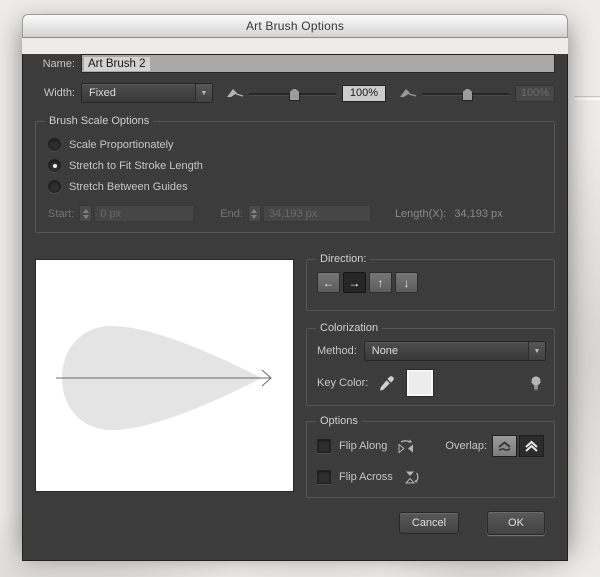 This screenshot has height=577, width=600. Describe the element at coordinates (478, 213) in the screenshot. I see `length-value: 34,193 px` at that location.